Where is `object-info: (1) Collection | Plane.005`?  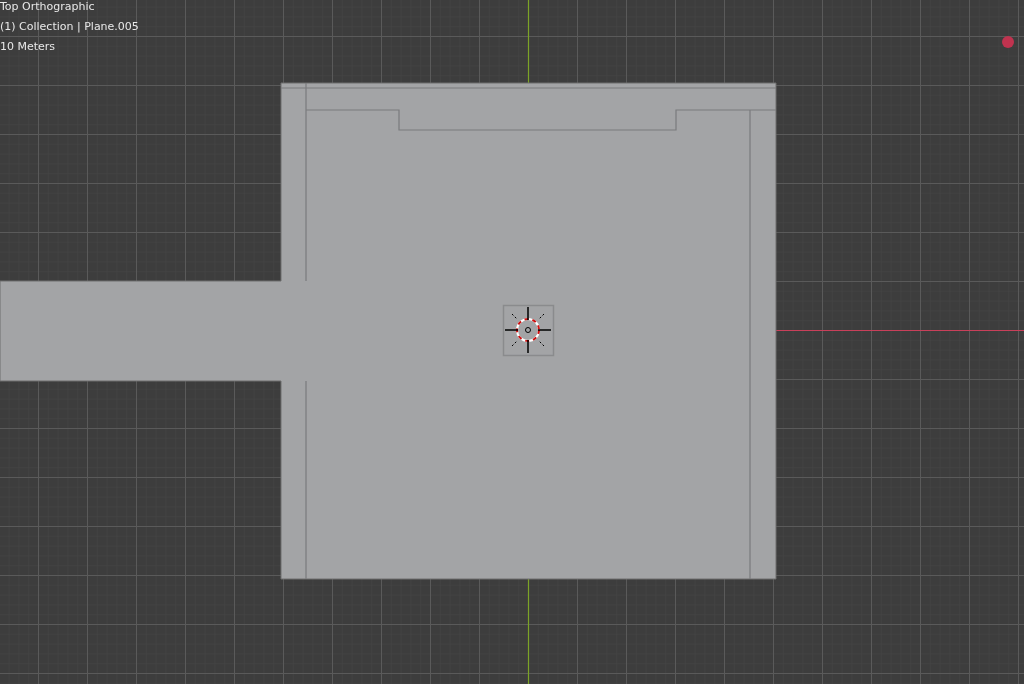 object-info: (1) Collection | Plane.005 is located at coordinates (69, 27).